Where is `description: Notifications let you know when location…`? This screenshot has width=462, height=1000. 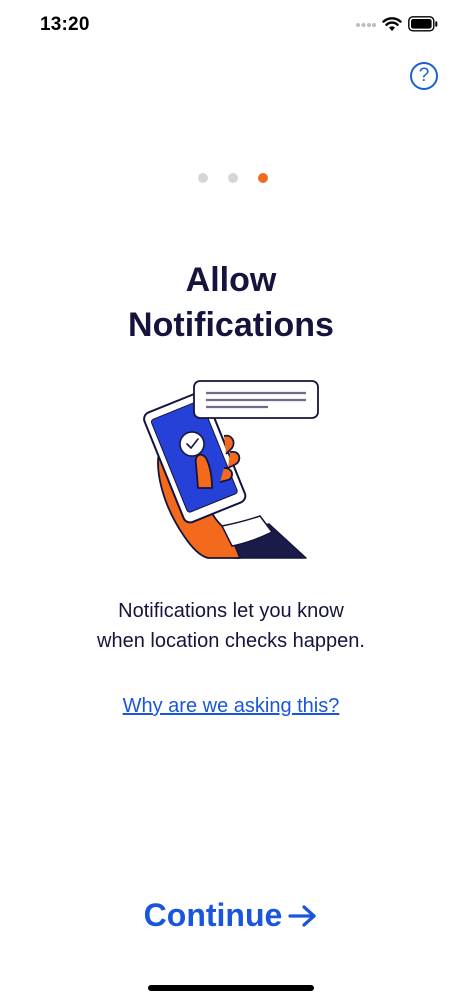
description: Notifications let you know when location… is located at coordinates (231, 626).